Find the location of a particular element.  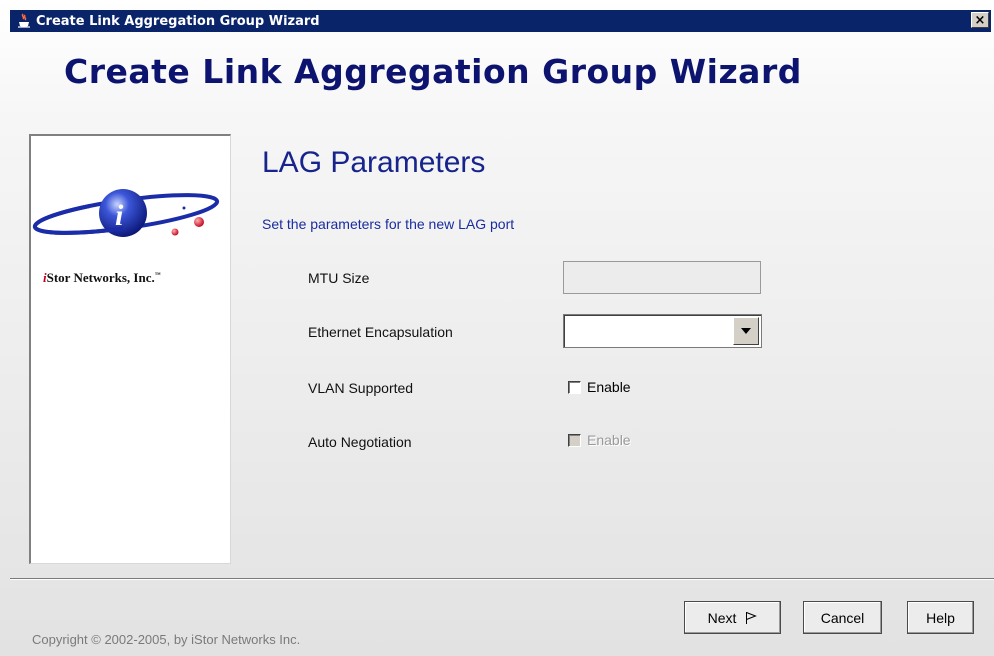

vlan-supported-label: VLAN Supported is located at coordinates (361, 388).